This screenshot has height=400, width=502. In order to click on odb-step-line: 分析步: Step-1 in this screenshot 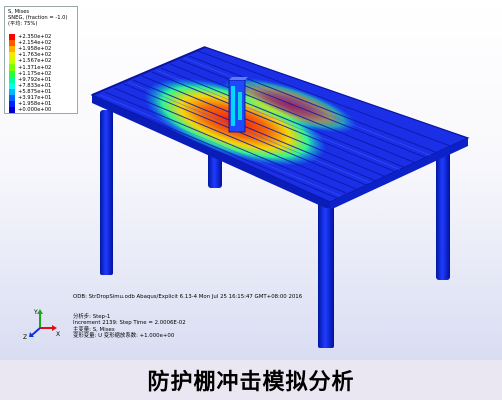, I will do `click(92, 316)`.